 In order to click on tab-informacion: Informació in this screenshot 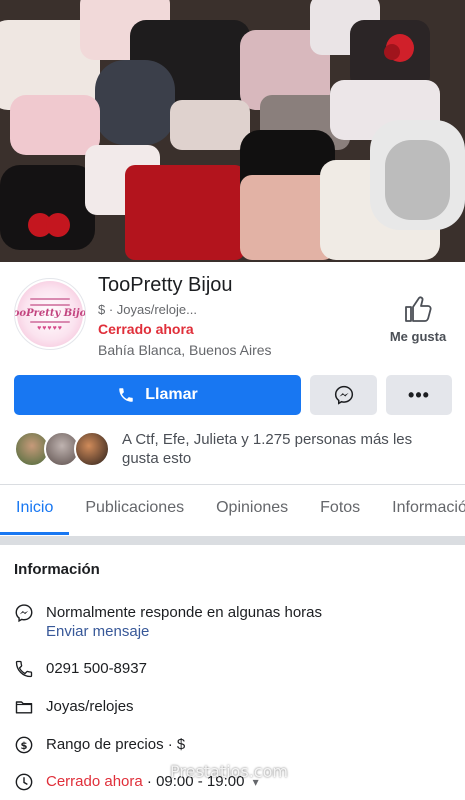, I will do `click(420, 510)`.